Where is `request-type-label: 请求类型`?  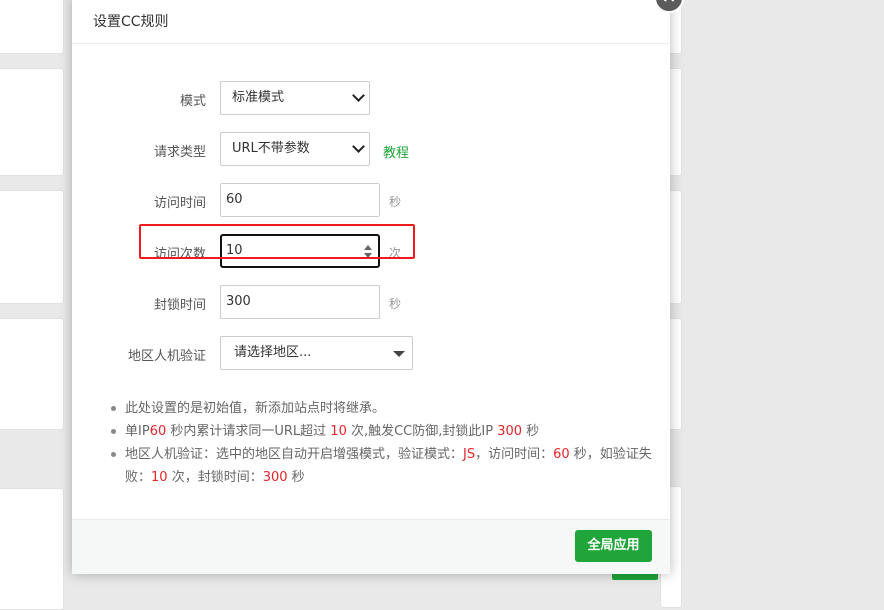
request-type-label: 请求类型 is located at coordinates (179, 152).